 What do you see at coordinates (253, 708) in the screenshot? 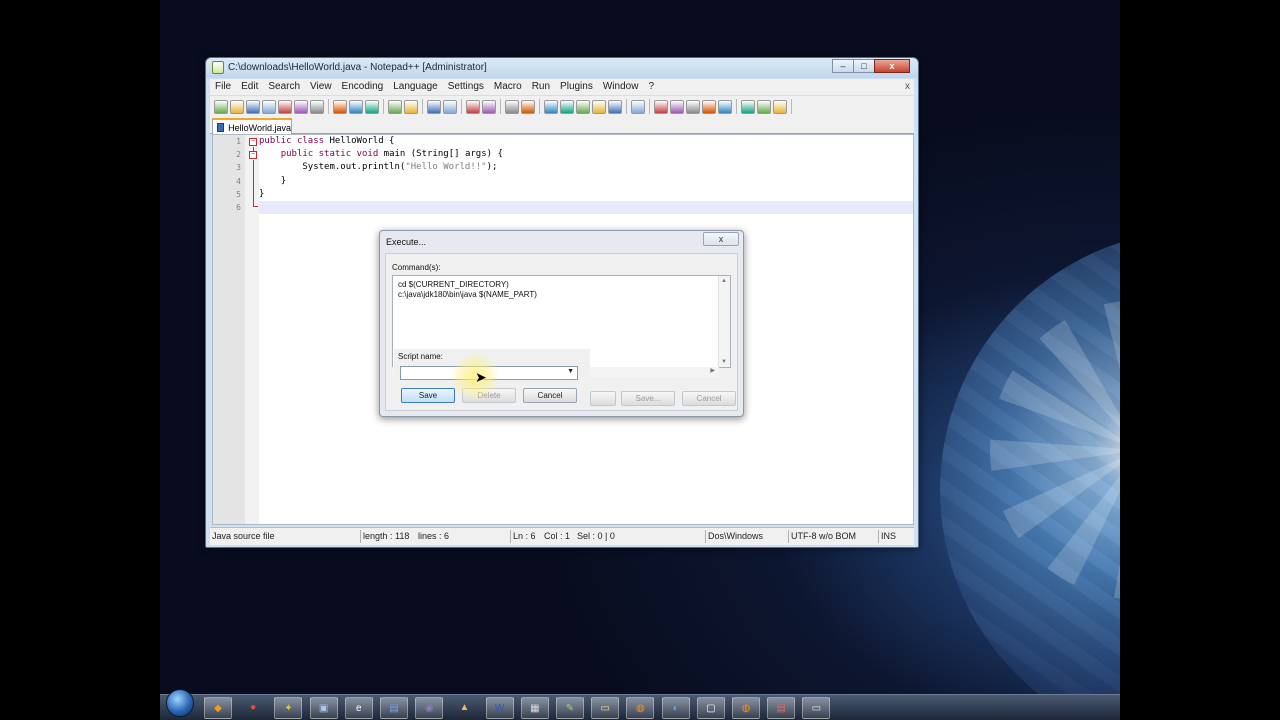
I see `app2-icon: ●` at bounding box center [253, 708].